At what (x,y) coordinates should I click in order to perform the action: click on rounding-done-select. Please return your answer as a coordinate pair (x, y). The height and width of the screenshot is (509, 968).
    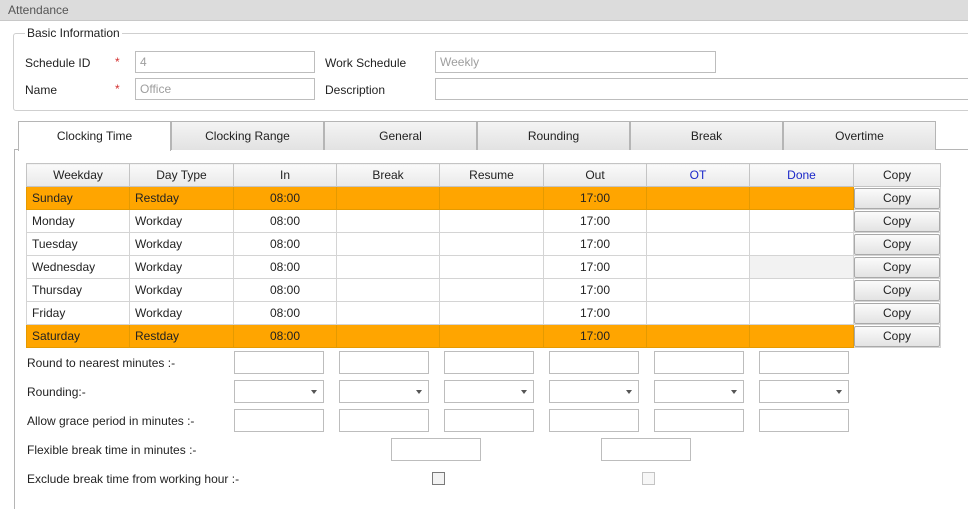
    Looking at the image, I should click on (804, 391).